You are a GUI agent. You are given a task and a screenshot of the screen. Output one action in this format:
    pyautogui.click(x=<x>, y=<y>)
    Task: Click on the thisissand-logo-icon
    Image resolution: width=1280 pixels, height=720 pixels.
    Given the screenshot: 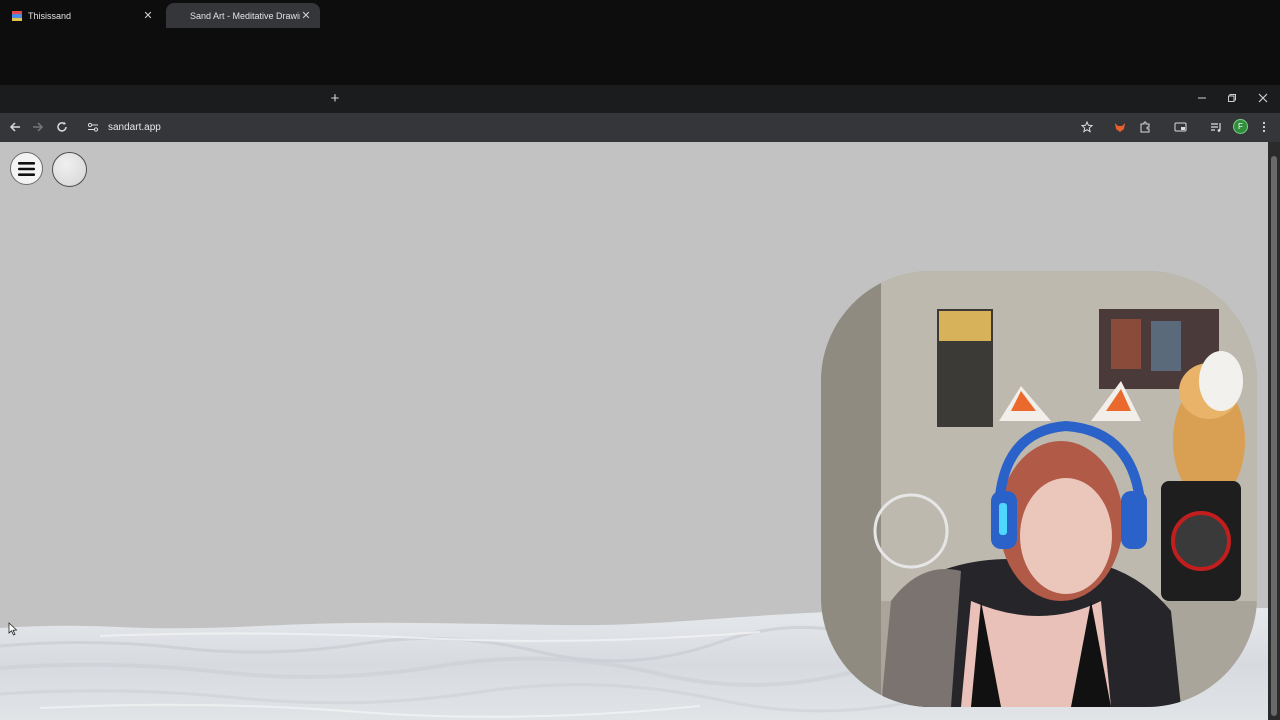 What is the action you would take?
    pyautogui.click(x=17, y=15)
    